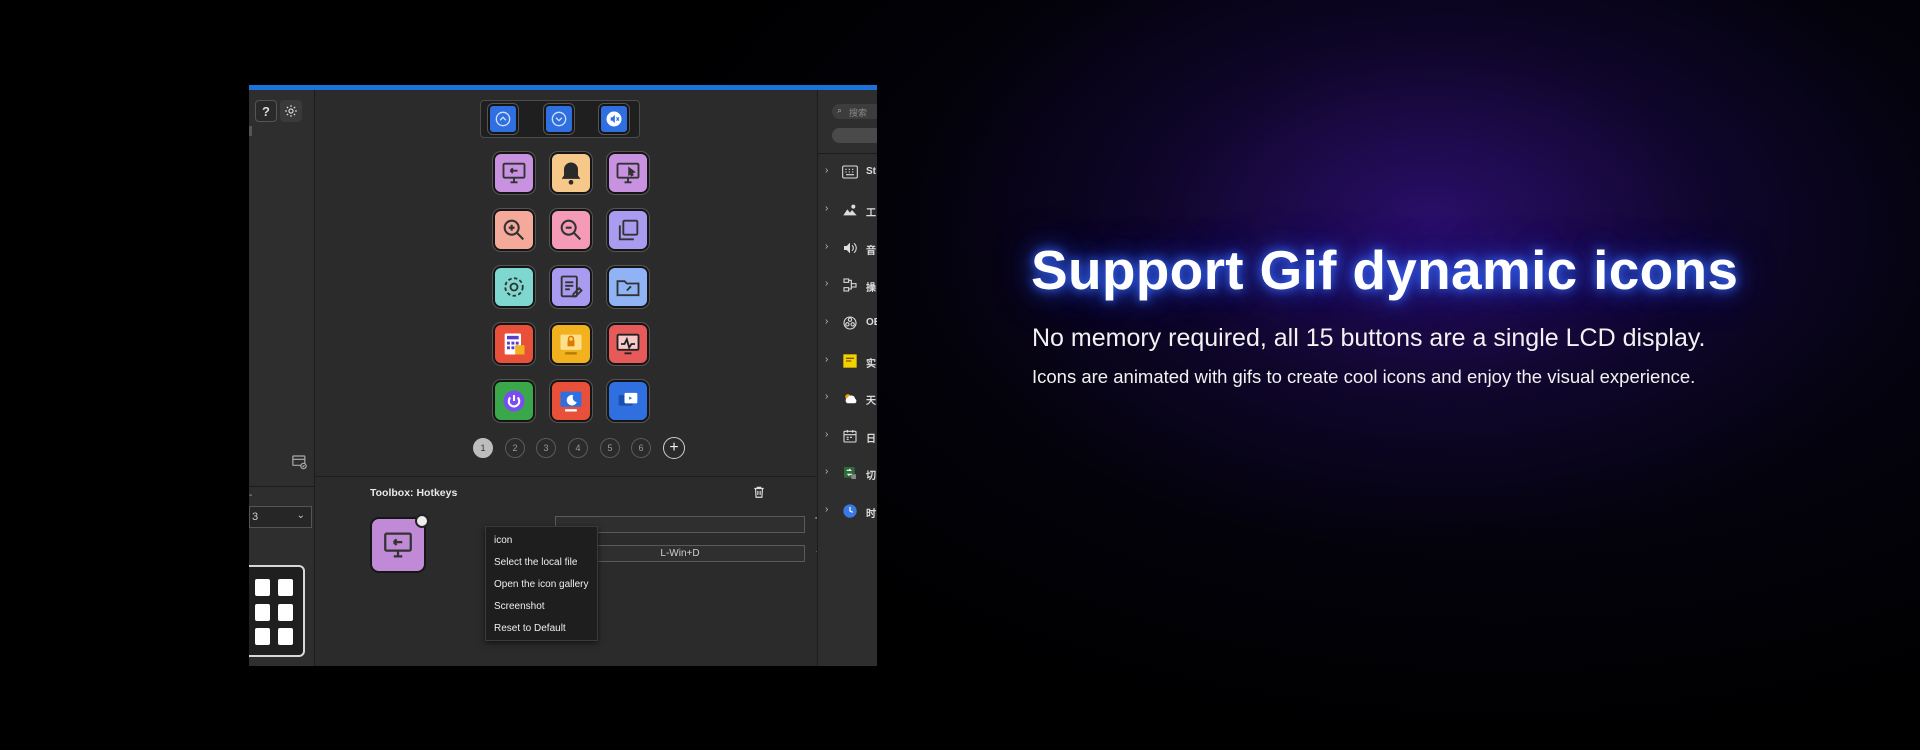 This screenshot has width=1920, height=750. I want to click on page-5-button: 5, so click(610, 448).